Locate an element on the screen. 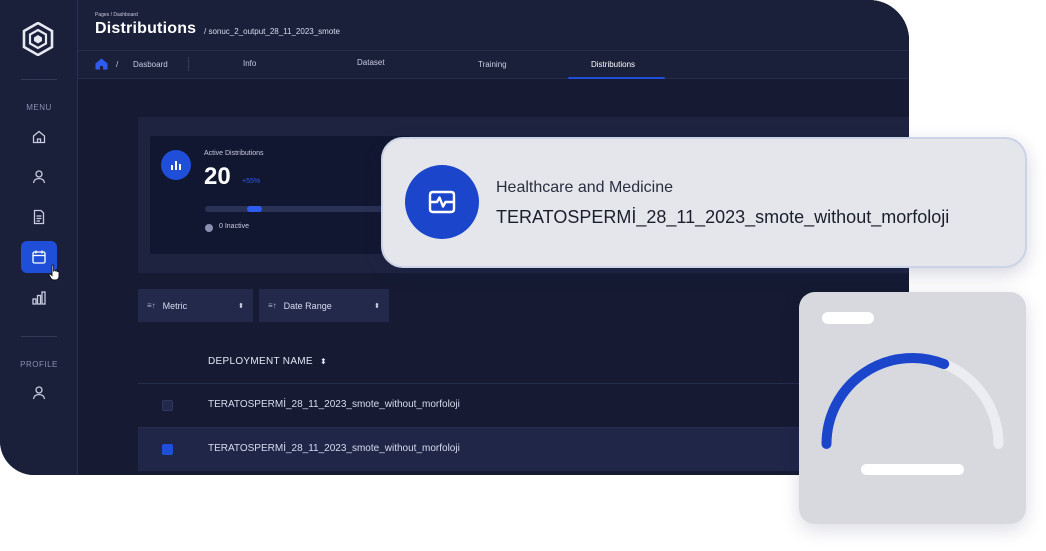  page-title: Distributions is located at coordinates (146, 28).